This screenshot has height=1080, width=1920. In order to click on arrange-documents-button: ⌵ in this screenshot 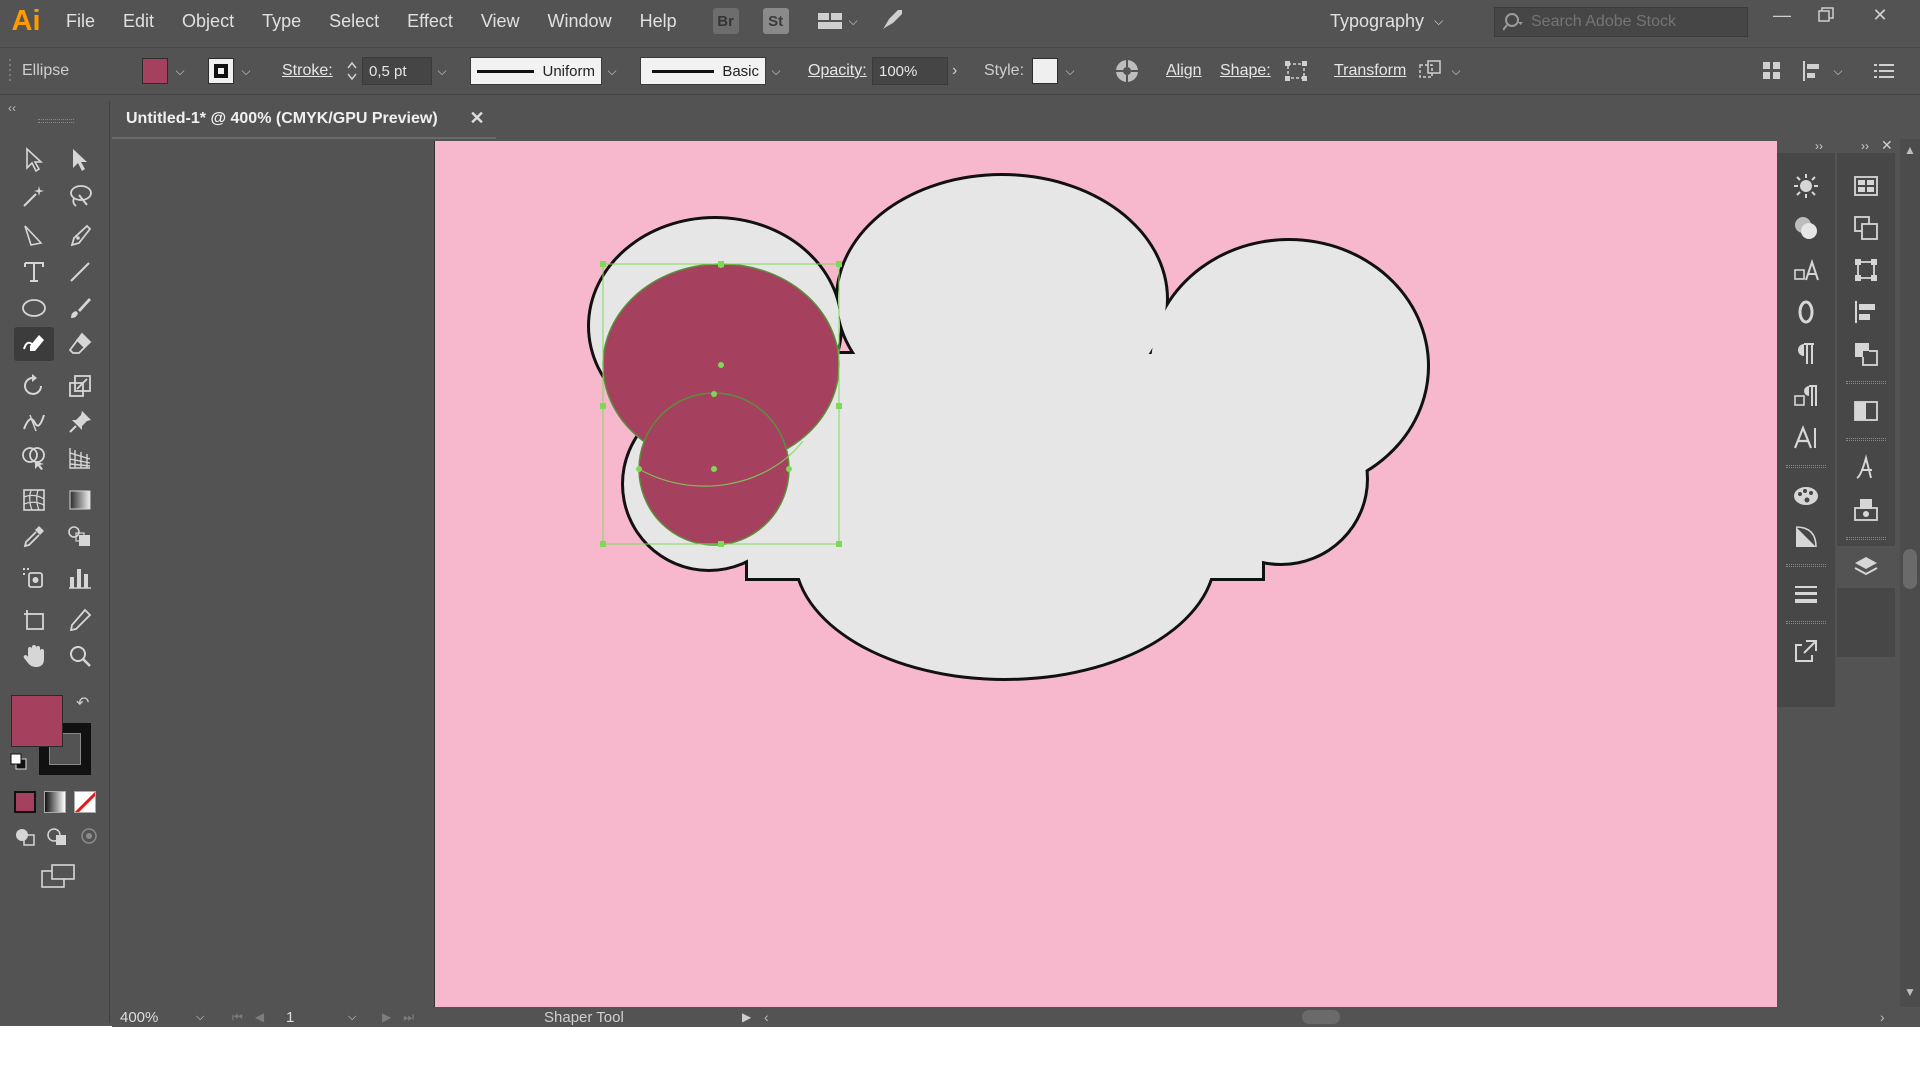, I will do `click(837, 21)`.